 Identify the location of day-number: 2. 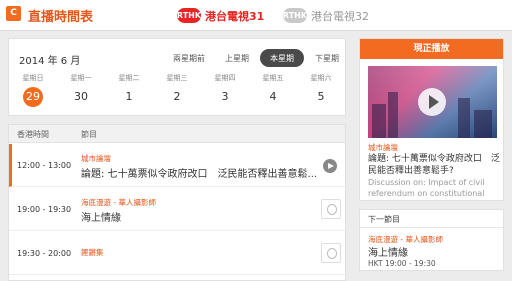
(177, 96).